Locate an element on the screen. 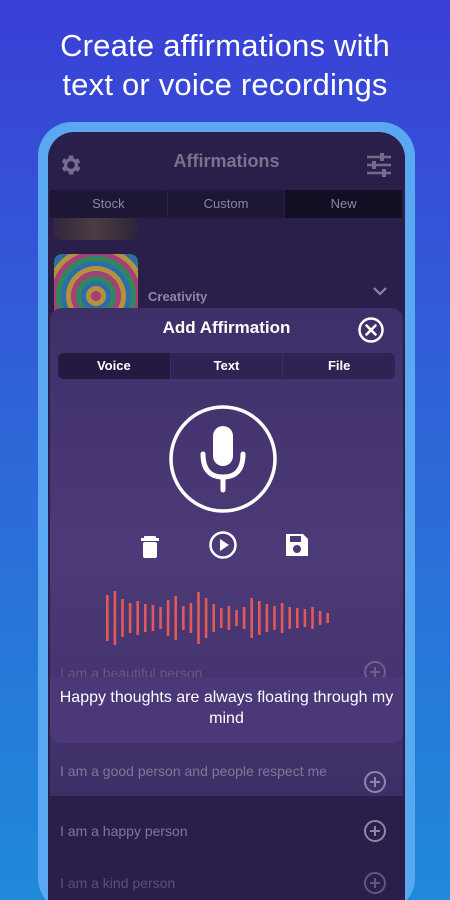 The height and width of the screenshot is (900, 450). floppy-disk-icon is located at coordinates (297, 545).